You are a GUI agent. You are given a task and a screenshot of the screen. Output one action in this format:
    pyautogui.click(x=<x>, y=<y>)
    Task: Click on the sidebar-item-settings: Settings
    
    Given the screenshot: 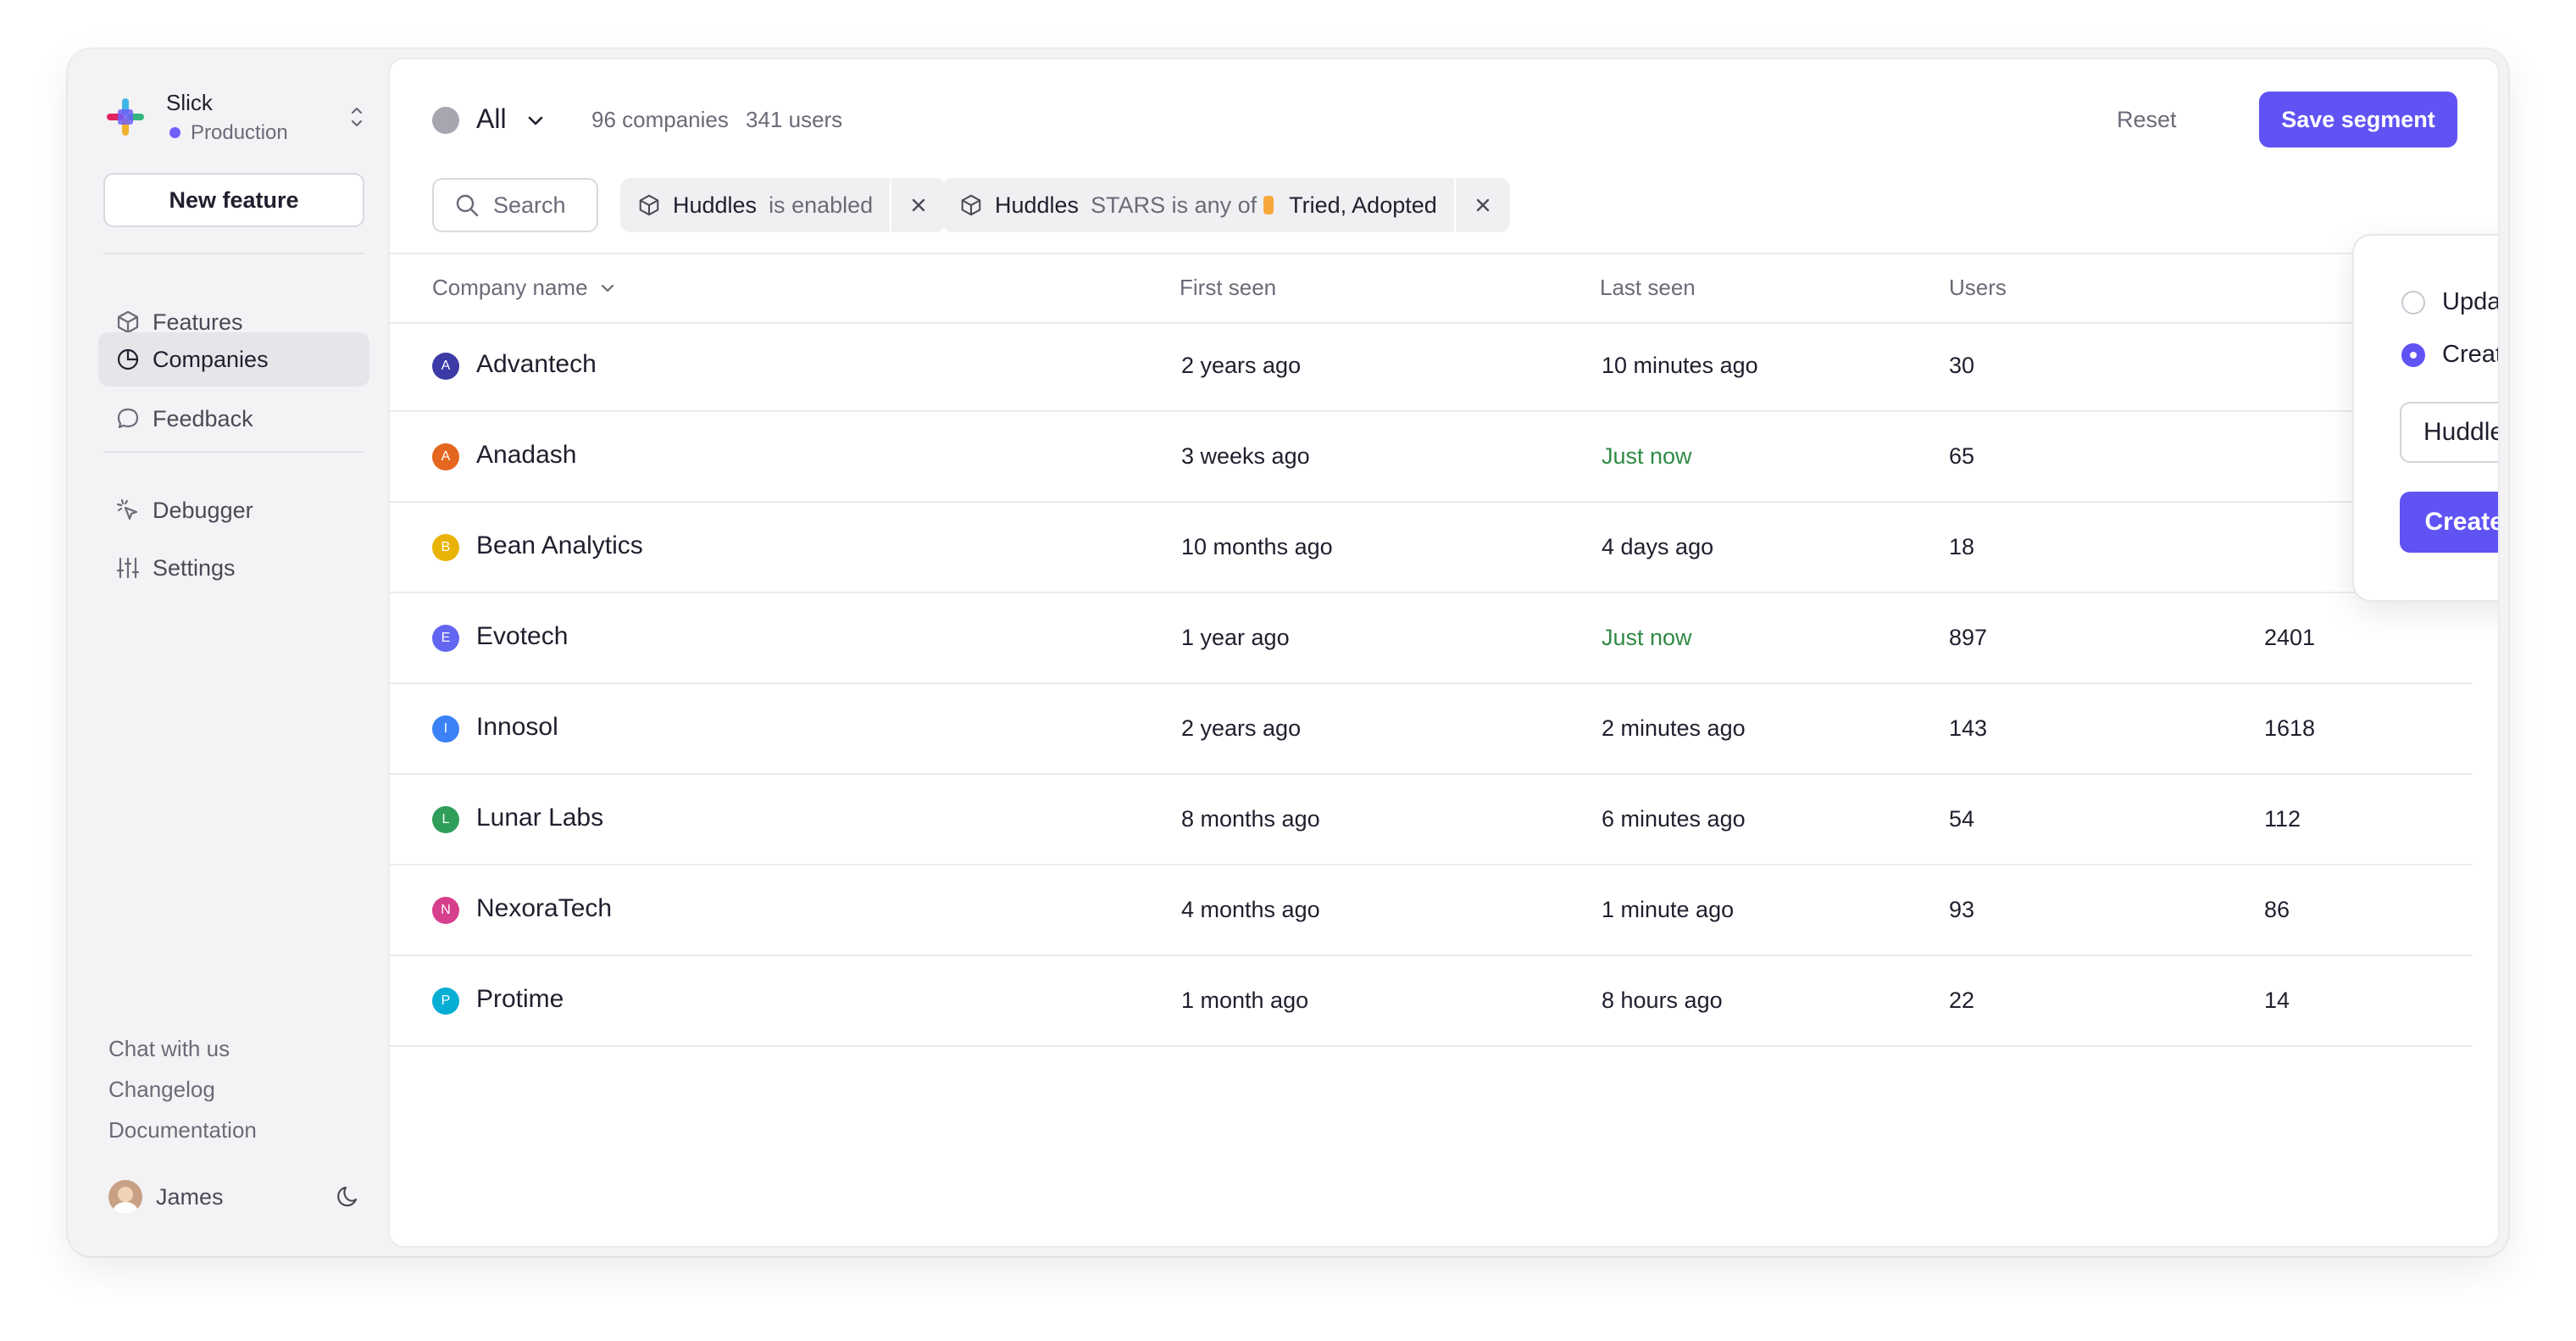 What is the action you would take?
    pyautogui.click(x=233, y=568)
    